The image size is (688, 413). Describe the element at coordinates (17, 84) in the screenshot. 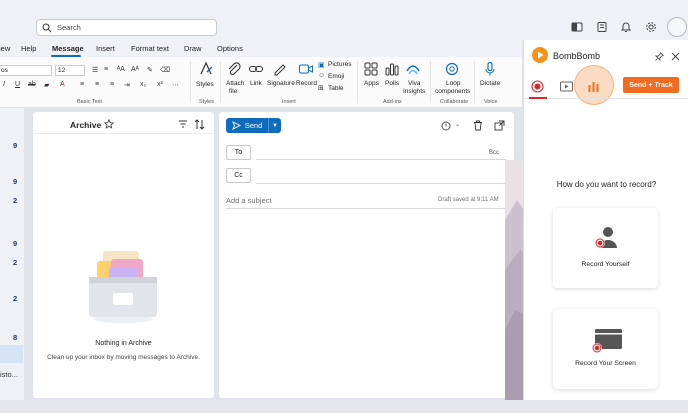

I see `underline-icon: U` at that location.